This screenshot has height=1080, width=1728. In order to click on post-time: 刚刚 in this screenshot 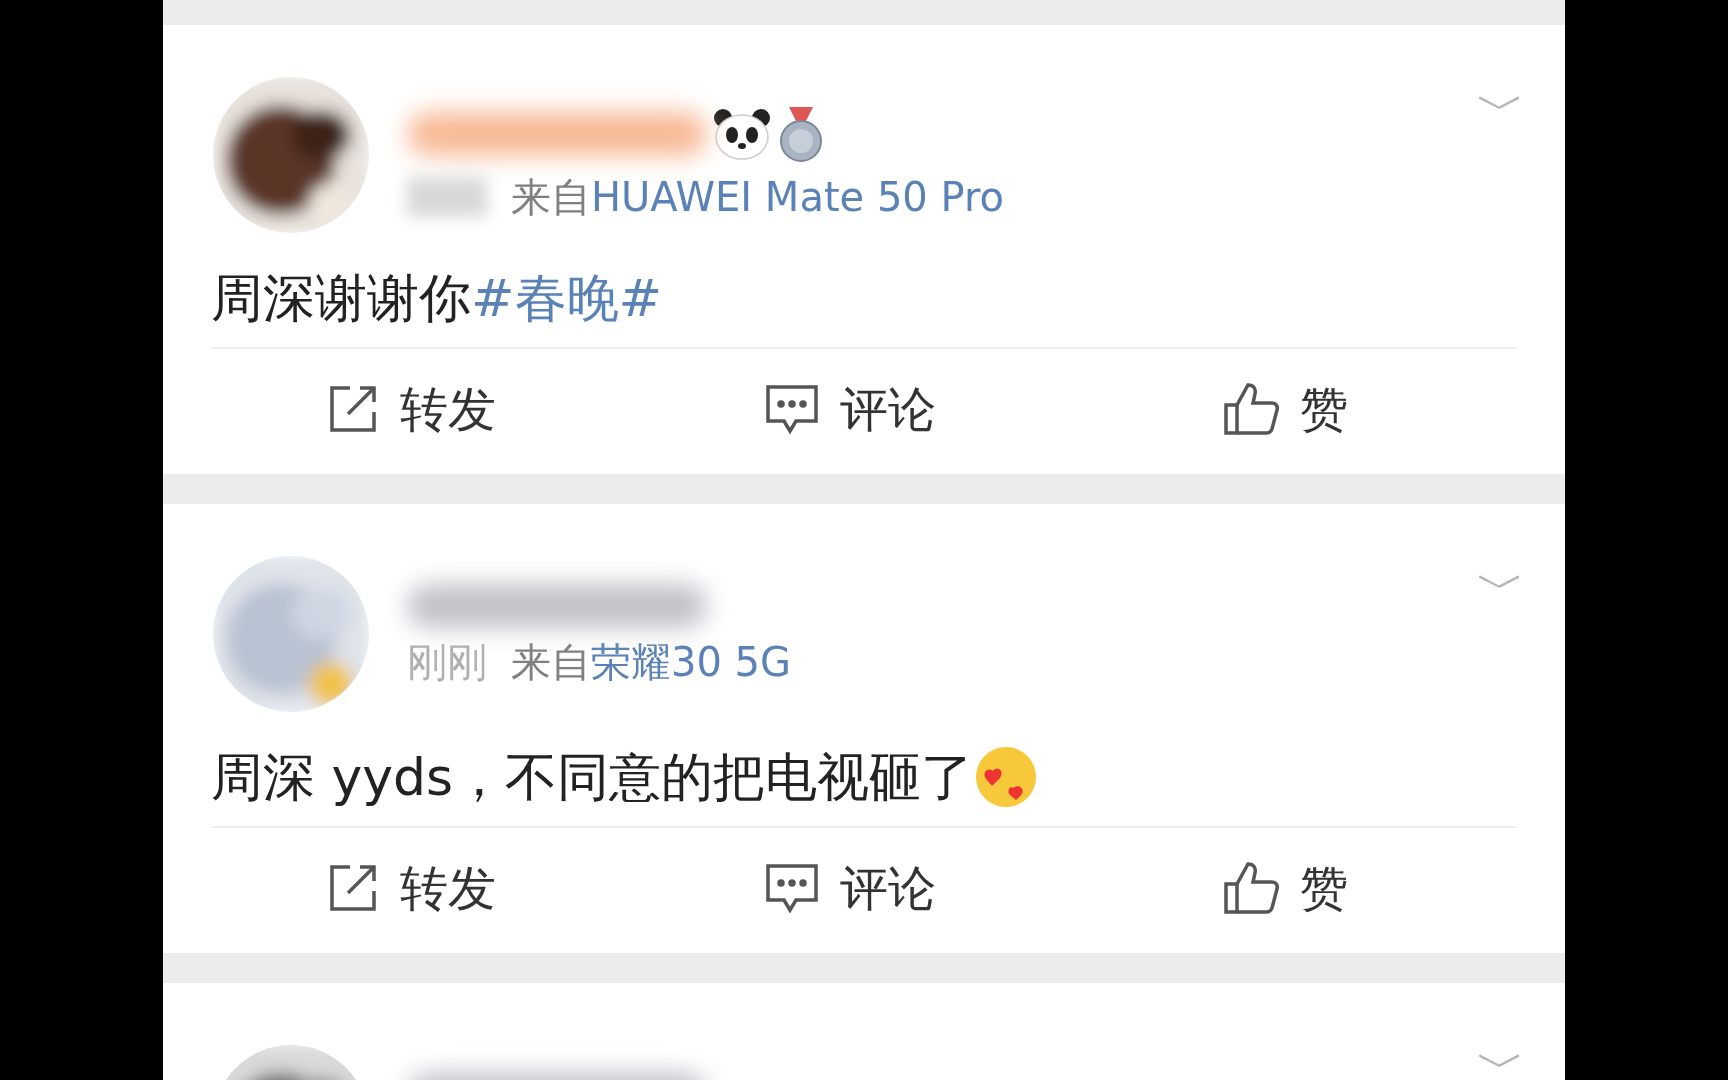, I will do `click(447, 662)`.